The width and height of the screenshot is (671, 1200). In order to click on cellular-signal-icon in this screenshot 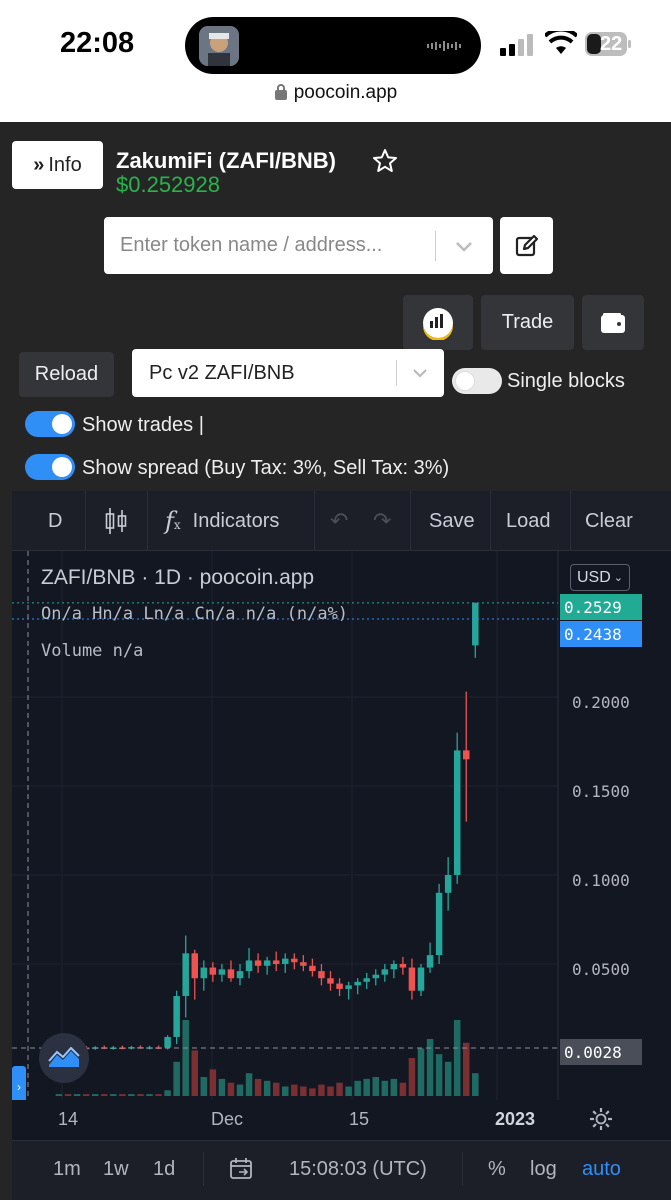, I will do `click(516, 45)`.